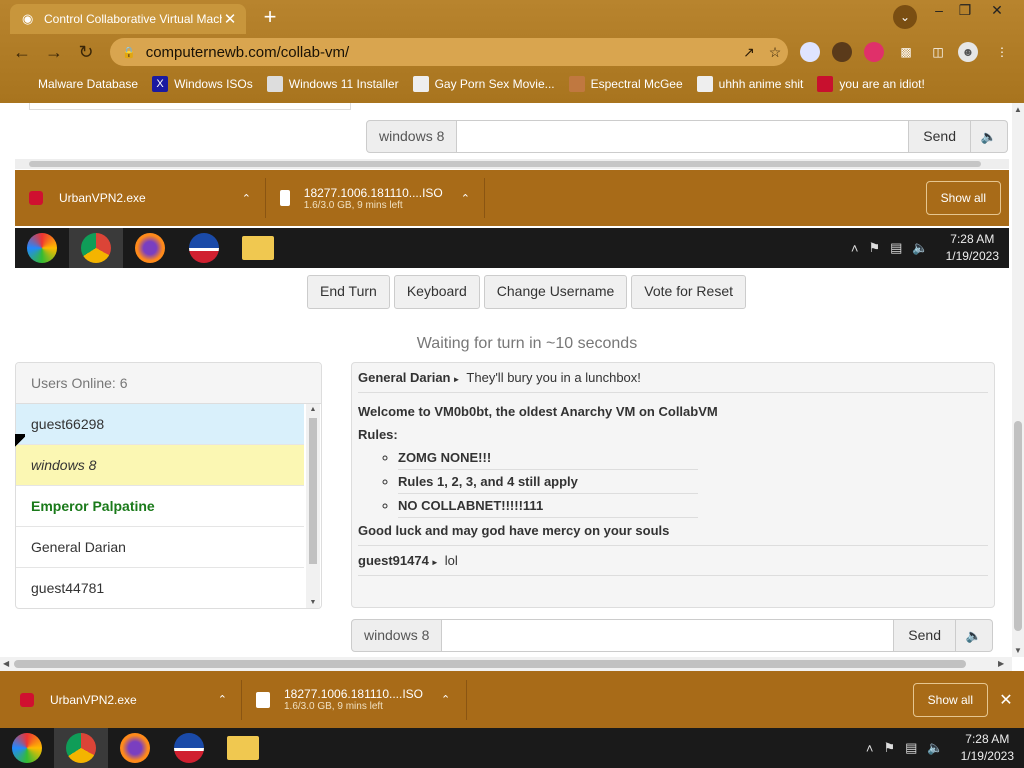  What do you see at coordinates (668, 635) in the screenshot?
I see `chat-input` at bounding box center [668, 635].